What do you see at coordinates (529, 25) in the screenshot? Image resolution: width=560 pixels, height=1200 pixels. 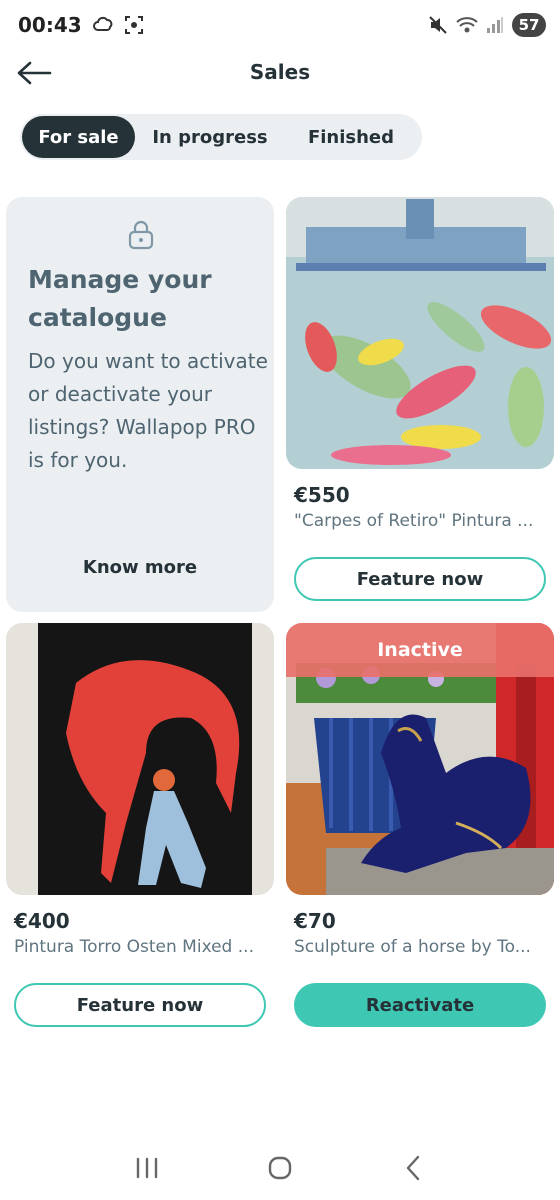 I see `battery-indicator: 57` at bounding box center [529, 25].